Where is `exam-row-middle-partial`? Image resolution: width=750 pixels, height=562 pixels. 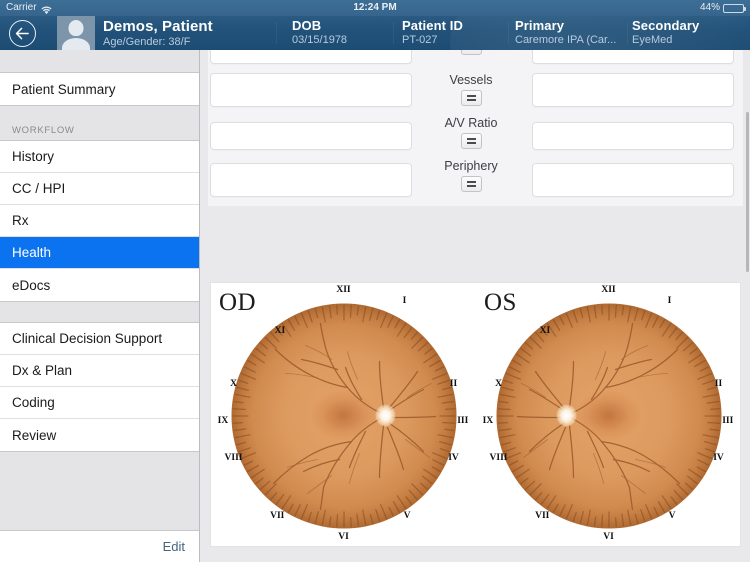 exam-row-middle-partial is located at coordinates (471, 52).